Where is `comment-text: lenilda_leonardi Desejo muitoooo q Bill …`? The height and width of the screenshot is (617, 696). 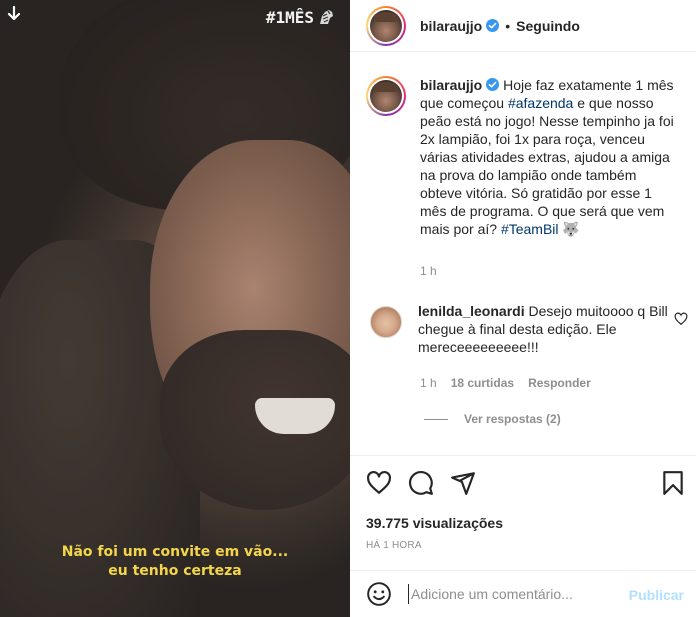 comment-text: lenilda_leonardi Desejo muitoooo q Bill … is located at coordinates (543, 329).